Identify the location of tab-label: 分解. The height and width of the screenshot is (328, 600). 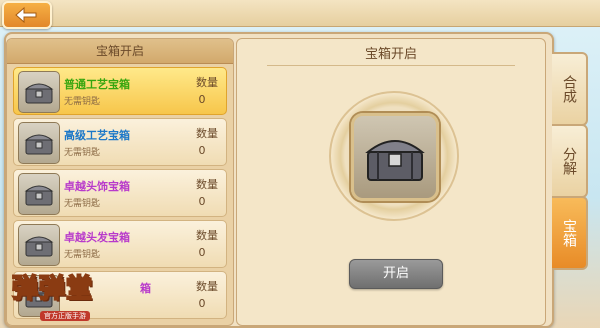
(569, 161).